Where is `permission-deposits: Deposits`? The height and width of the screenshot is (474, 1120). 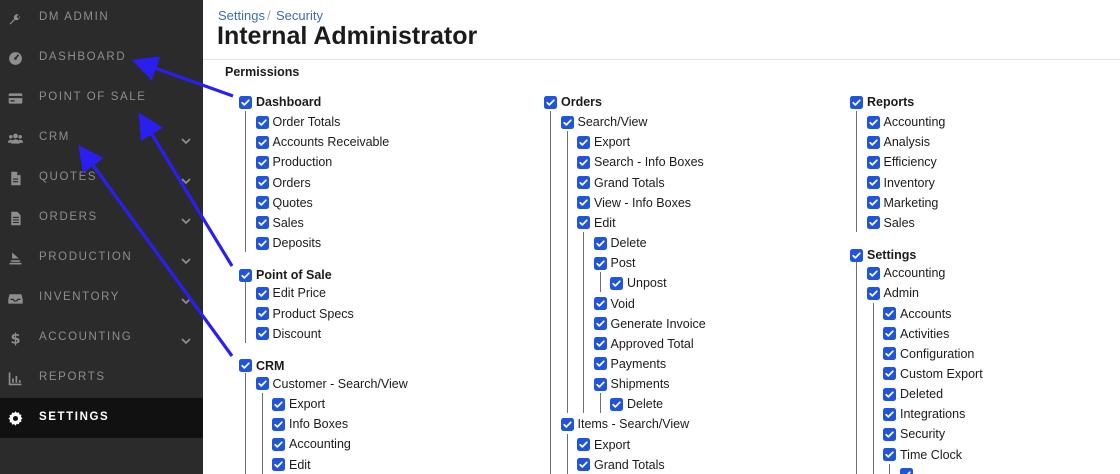
permission-deposits: Deposits is located at coordinates (288, 243).